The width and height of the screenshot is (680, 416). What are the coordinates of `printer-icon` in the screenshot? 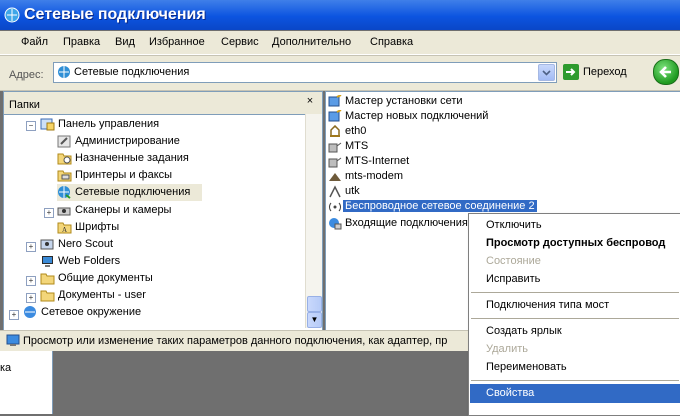 It's located at (64, 175).